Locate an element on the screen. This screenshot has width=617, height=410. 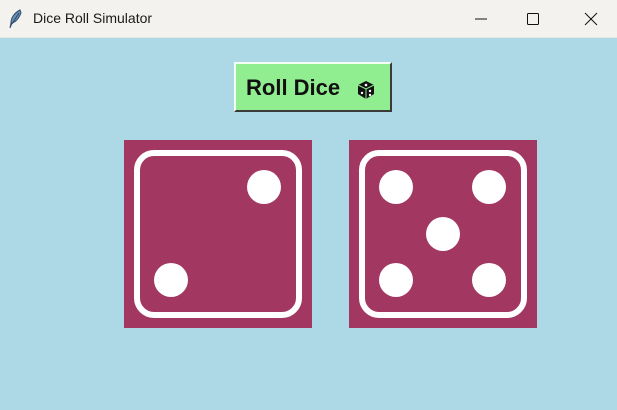
close-button is located at coordinates (591, 18).